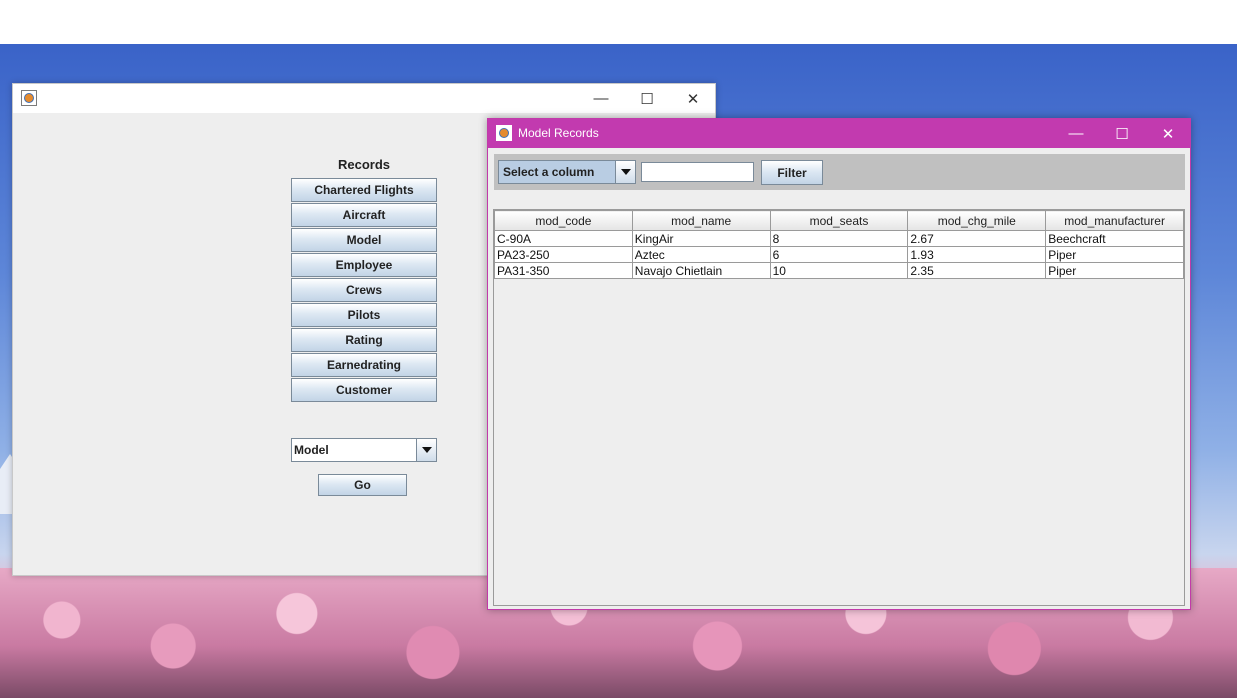 Image resolution: width=1237 pixels, height=698 pixels. Describe the element at coordinates (839, 133) in the screenshot. I see `model-titlebar: Model Records — ☐ ✕` at that location.